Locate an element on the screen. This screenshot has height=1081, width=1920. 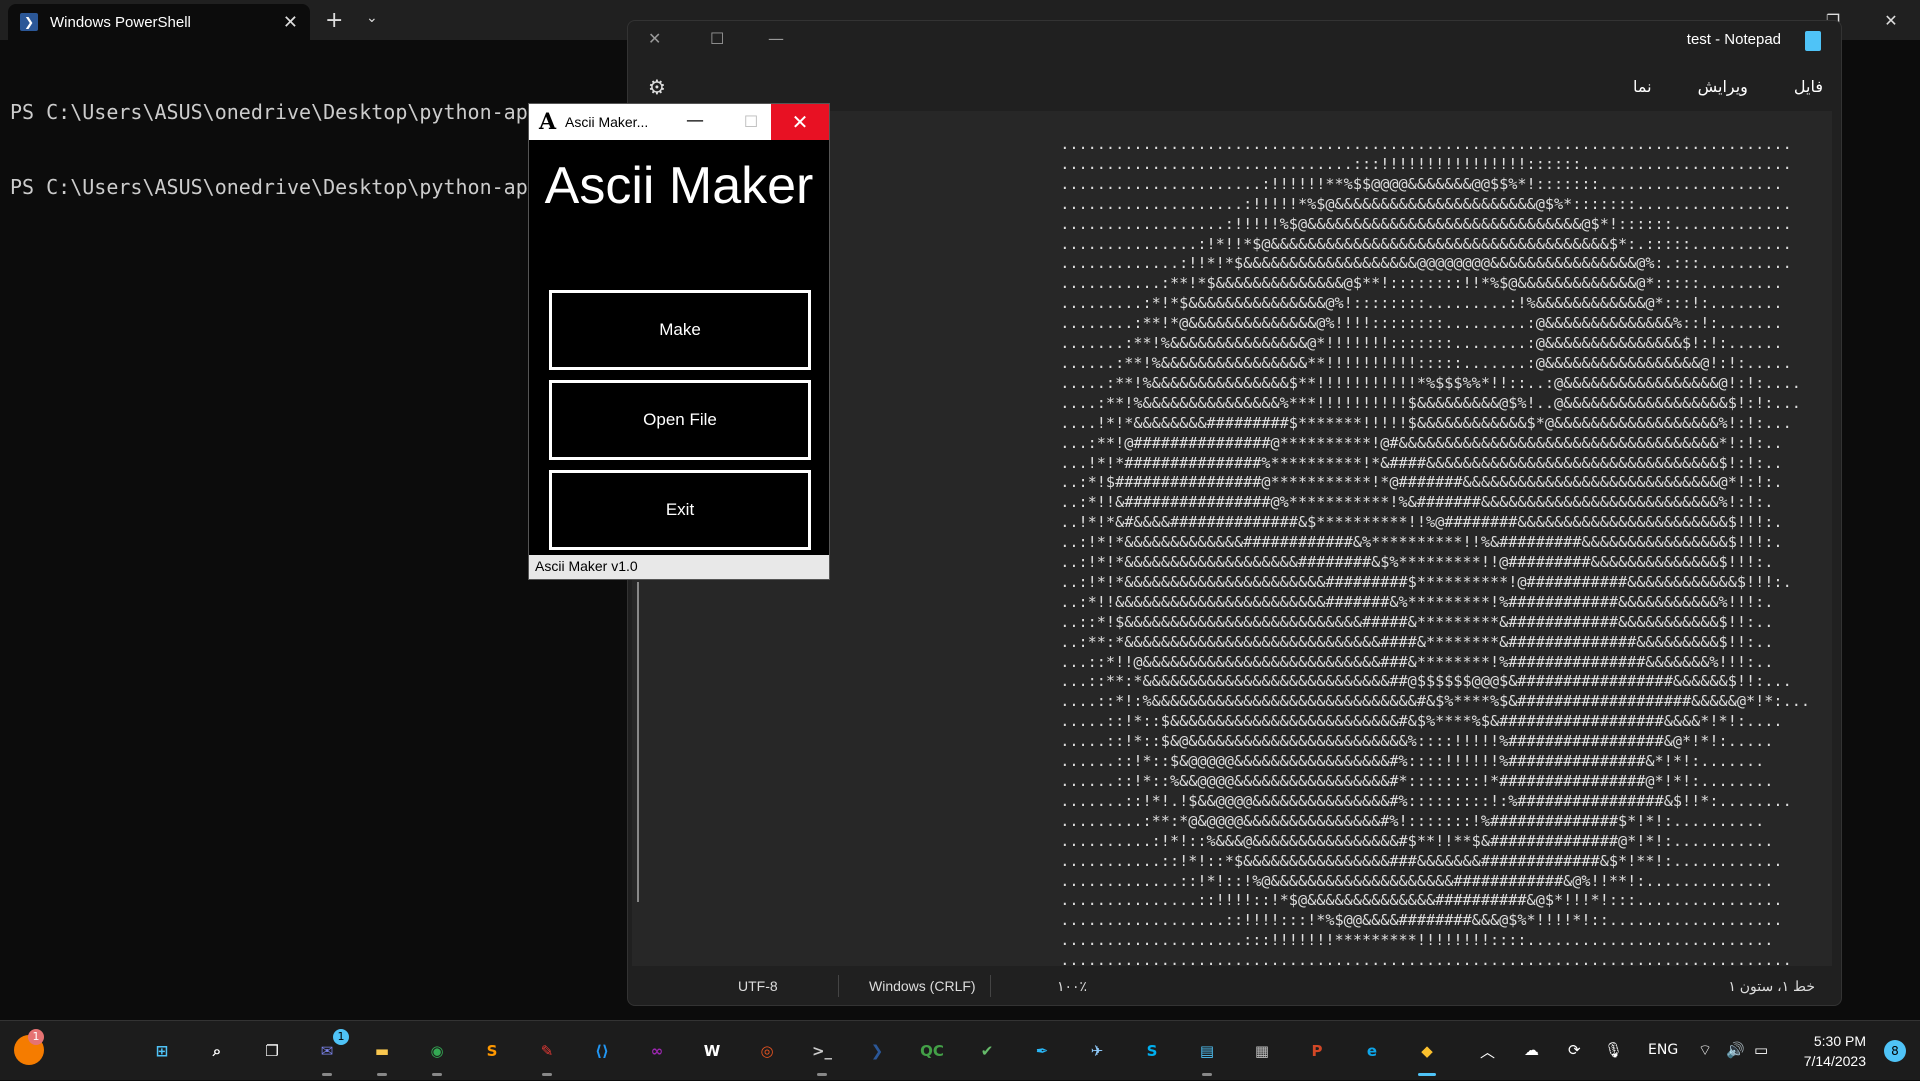
file-explorer-icon: ▬ is located at coordinates (382, 1051).